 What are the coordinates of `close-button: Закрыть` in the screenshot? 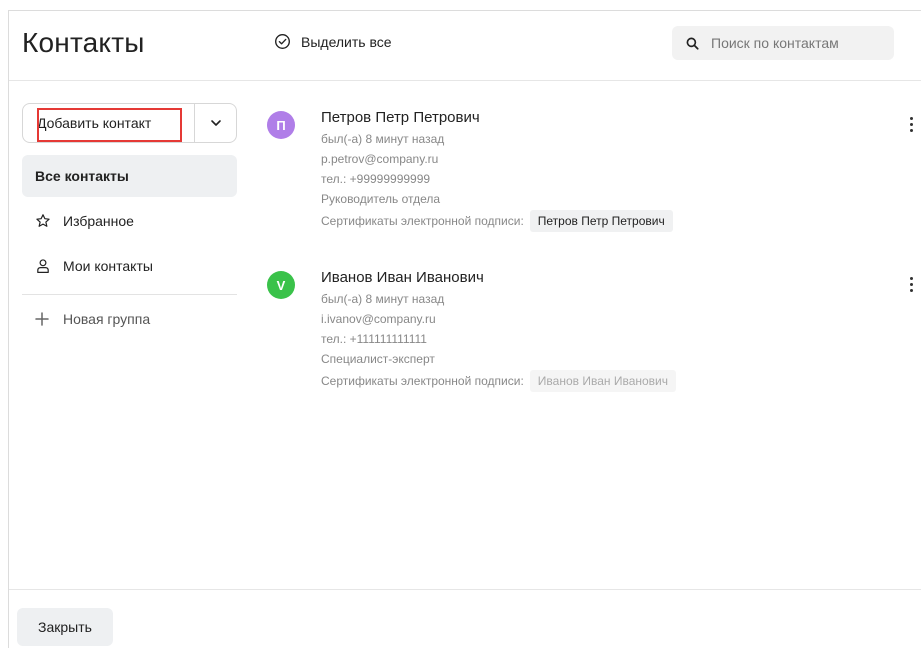 It's located at (65, 627).